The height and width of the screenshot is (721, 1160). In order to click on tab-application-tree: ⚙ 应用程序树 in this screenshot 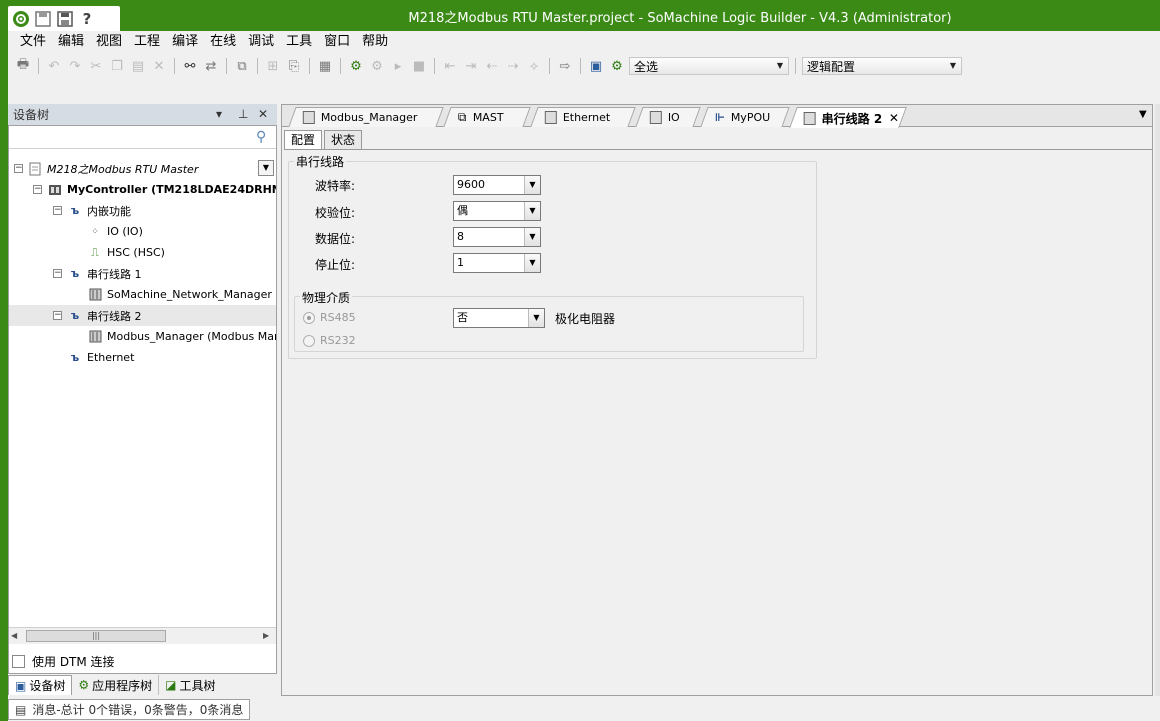, I will do `click(116, 685)`.